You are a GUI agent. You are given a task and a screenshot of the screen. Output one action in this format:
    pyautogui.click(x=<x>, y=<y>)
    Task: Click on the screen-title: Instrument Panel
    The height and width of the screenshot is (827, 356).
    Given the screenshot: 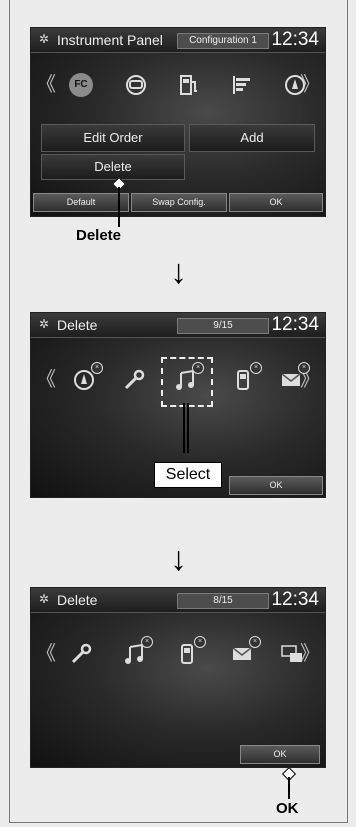 What is the action you would take?
    pyautogui.click(x=110, y=40)
    